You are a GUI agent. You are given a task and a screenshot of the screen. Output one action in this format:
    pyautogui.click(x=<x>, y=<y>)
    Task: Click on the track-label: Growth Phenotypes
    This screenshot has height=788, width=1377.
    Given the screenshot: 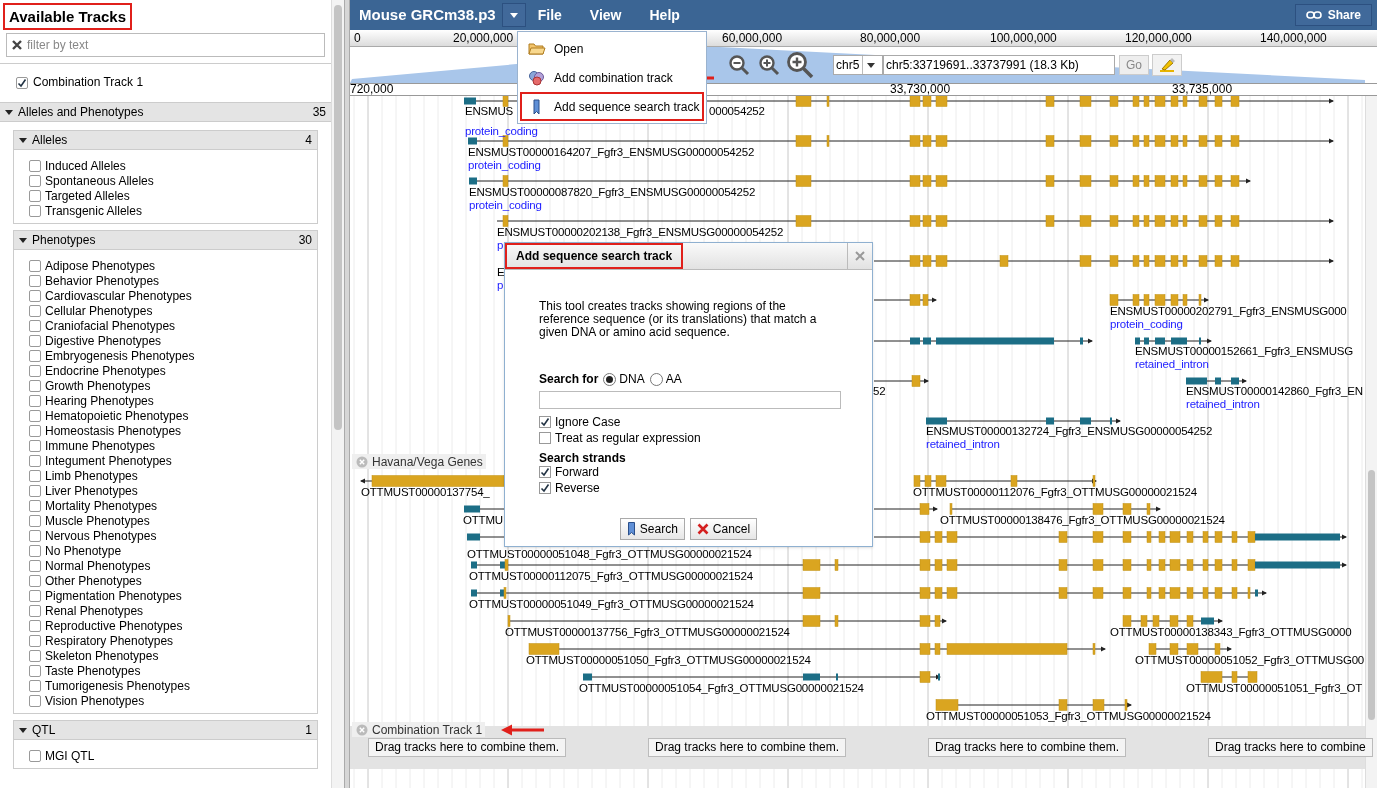 What is the action you would take?
    pyautogui.click(x=98, y=385)
    